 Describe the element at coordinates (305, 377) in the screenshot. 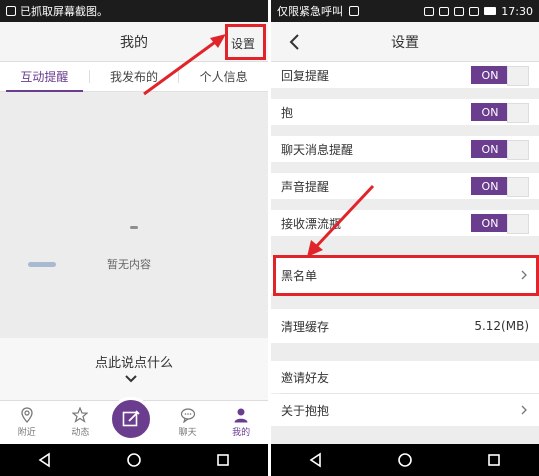

I see `row-label: 邀请好友` at that location.